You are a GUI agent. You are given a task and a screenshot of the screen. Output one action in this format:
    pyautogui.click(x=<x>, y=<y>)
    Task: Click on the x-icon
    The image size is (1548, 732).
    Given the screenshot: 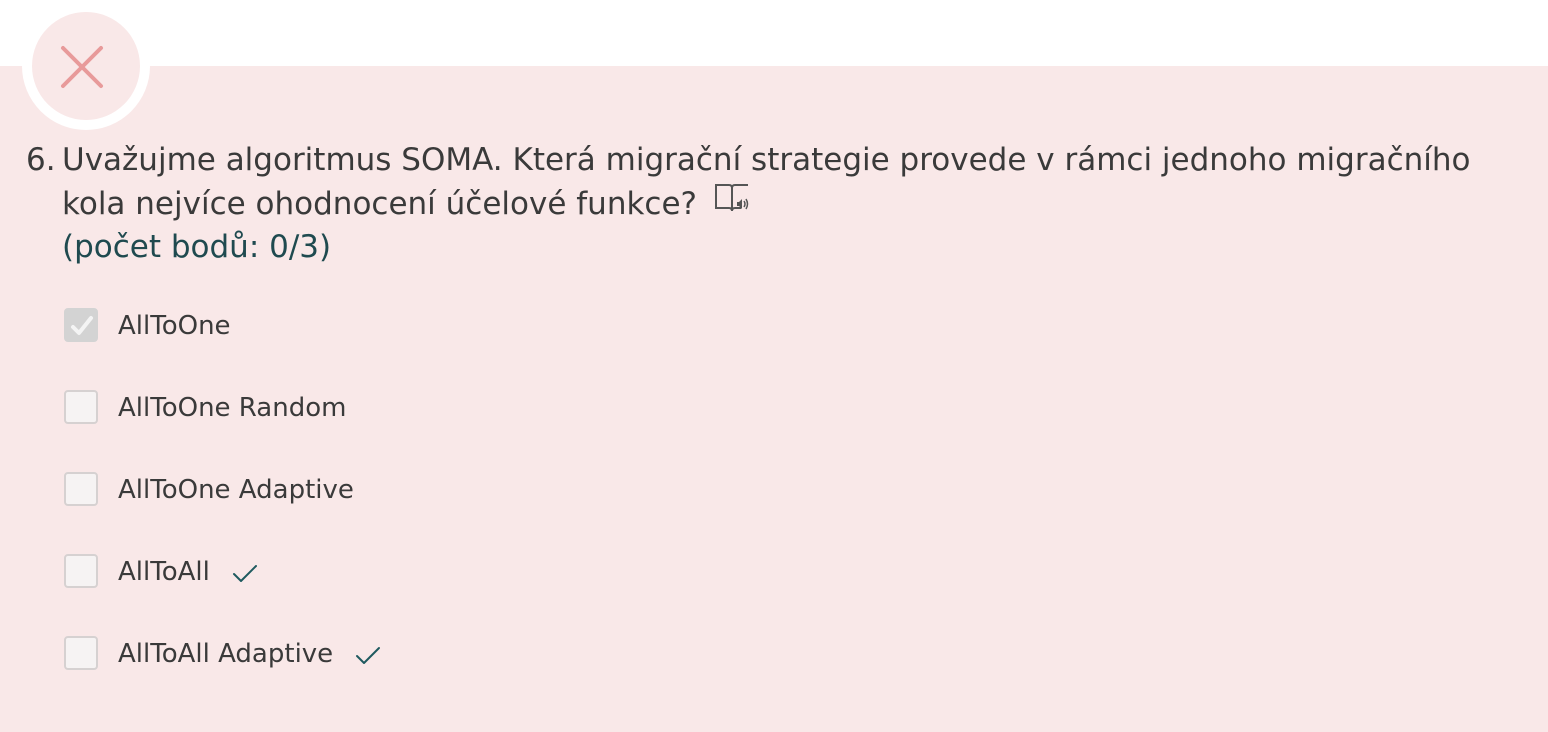 What is the action you would take?
    pyautogui.click(x=82, y=67)
    